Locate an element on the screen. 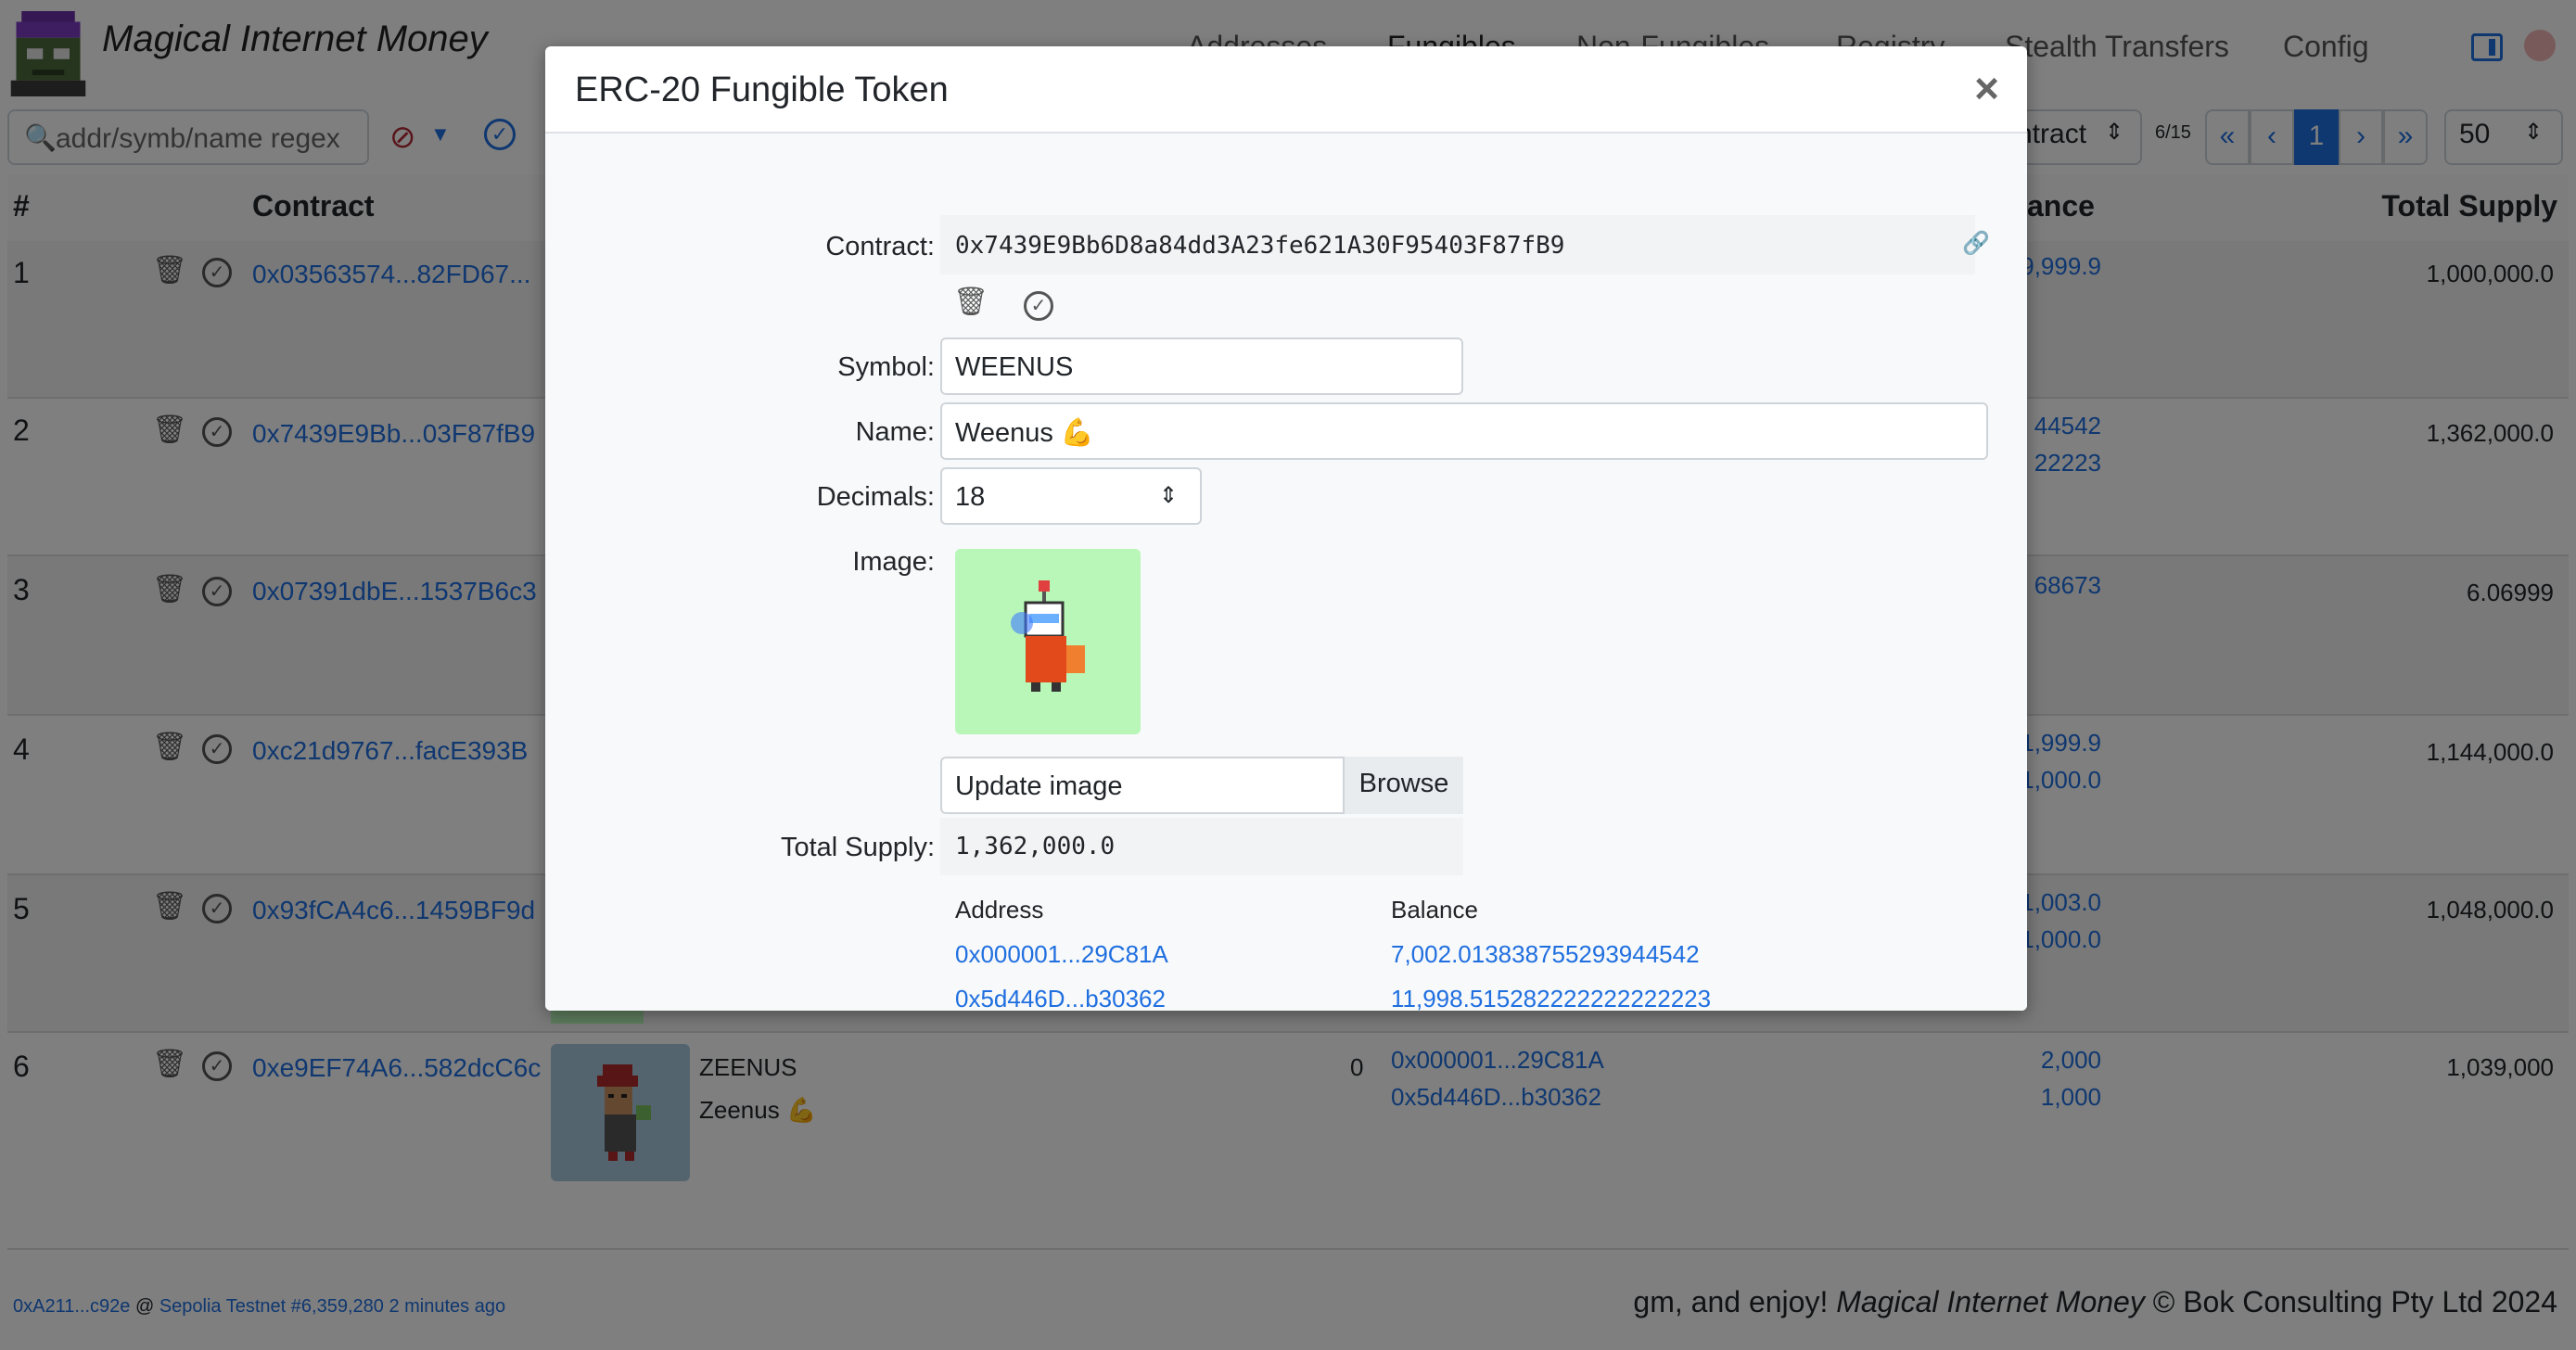 The width and height of the screenshot is (2576, 1350). external-link-icon: 🔗 is located at coordinates (1976, 243).